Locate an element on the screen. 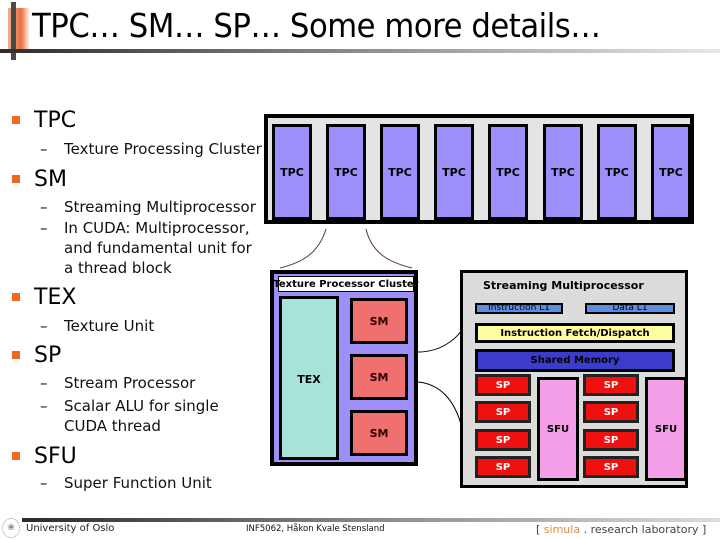 This screenshot has width=720, height=540. instruction-fetch-dispatch: Instruction Fetch/Dispatch is located at coordinates (575, 333).